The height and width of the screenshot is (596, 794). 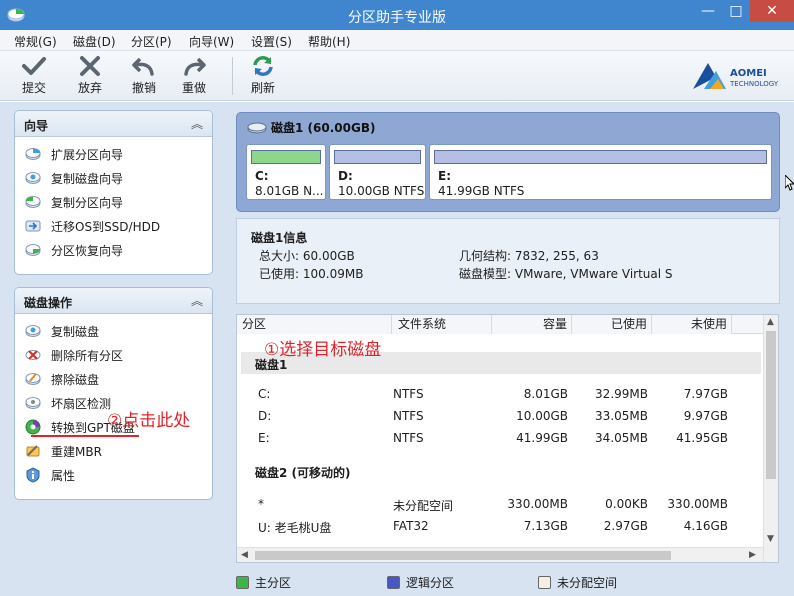 What do you see at coordinates (532, 324) in the screenshot?
I see `column-header-capacity: 容量` at bounding box center [532, 324].